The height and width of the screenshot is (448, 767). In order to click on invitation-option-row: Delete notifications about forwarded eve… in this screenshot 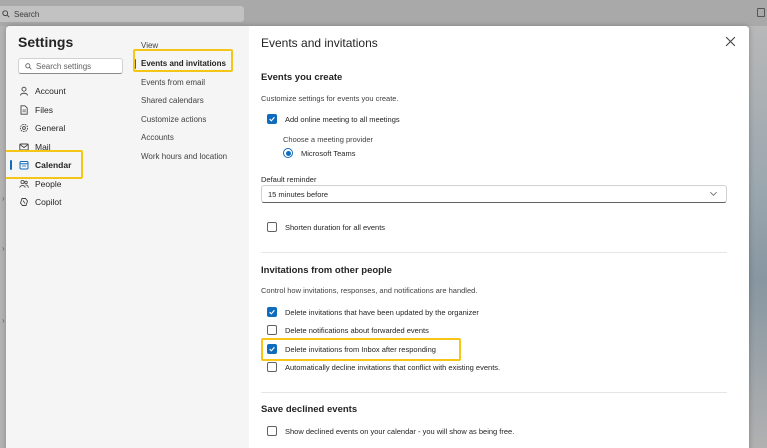, I will do `click(348, 330)`.